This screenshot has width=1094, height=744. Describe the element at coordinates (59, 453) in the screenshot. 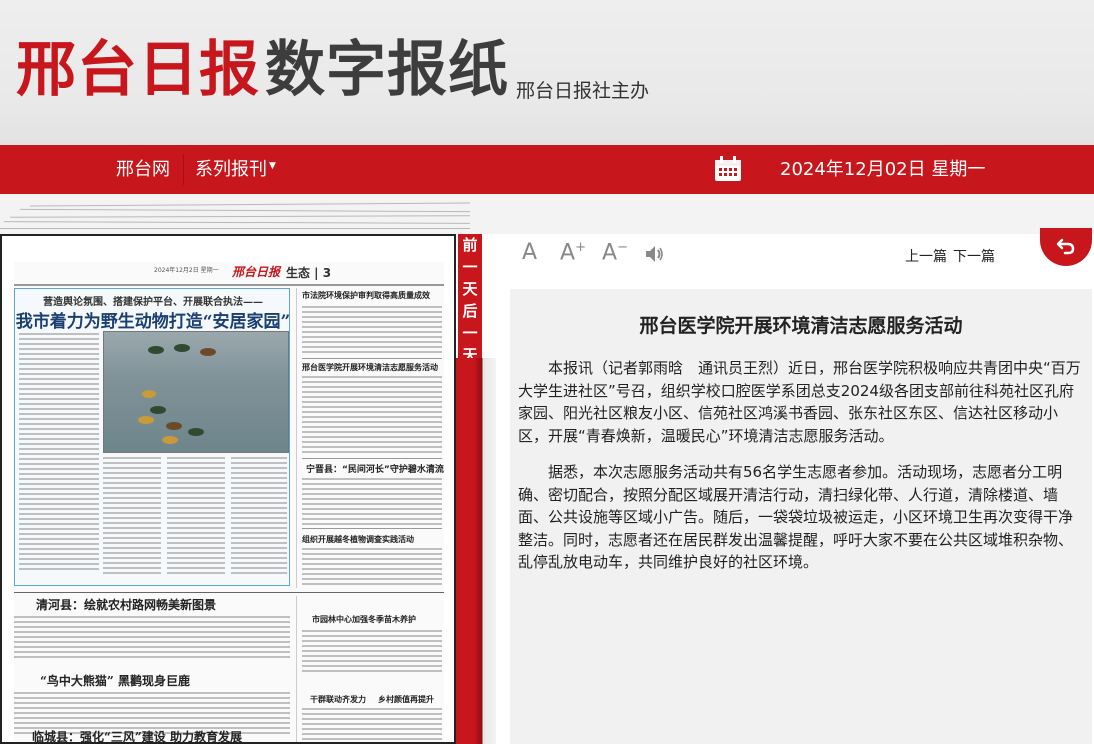

I see `lead-text-block` at that location.